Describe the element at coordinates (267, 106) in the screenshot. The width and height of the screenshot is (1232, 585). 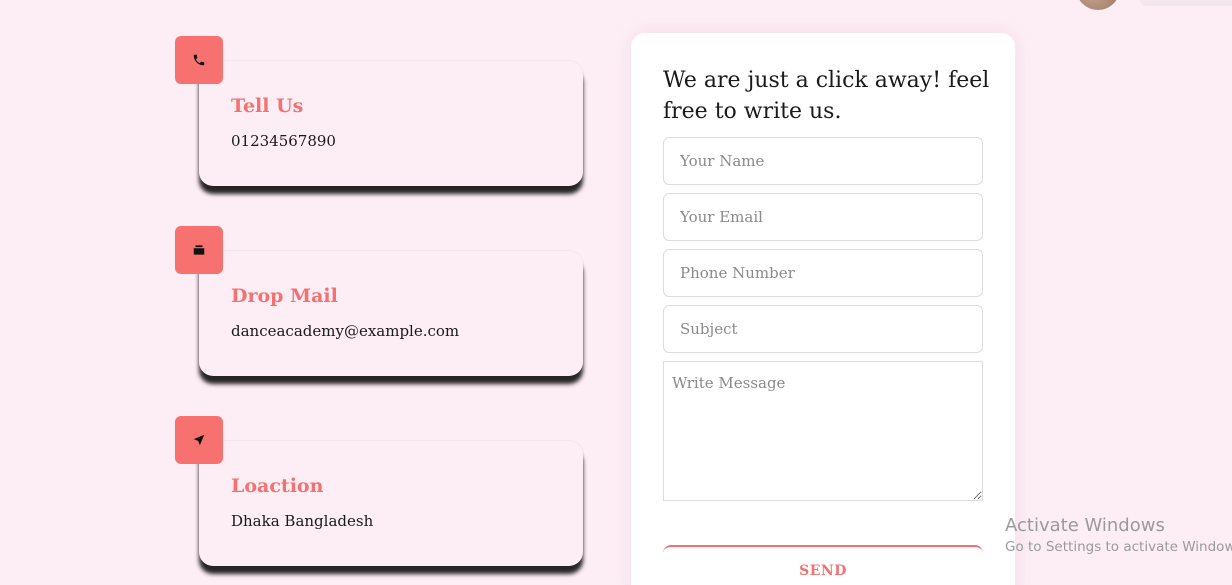
I see `contact-card-title: Tell Us` at that location.